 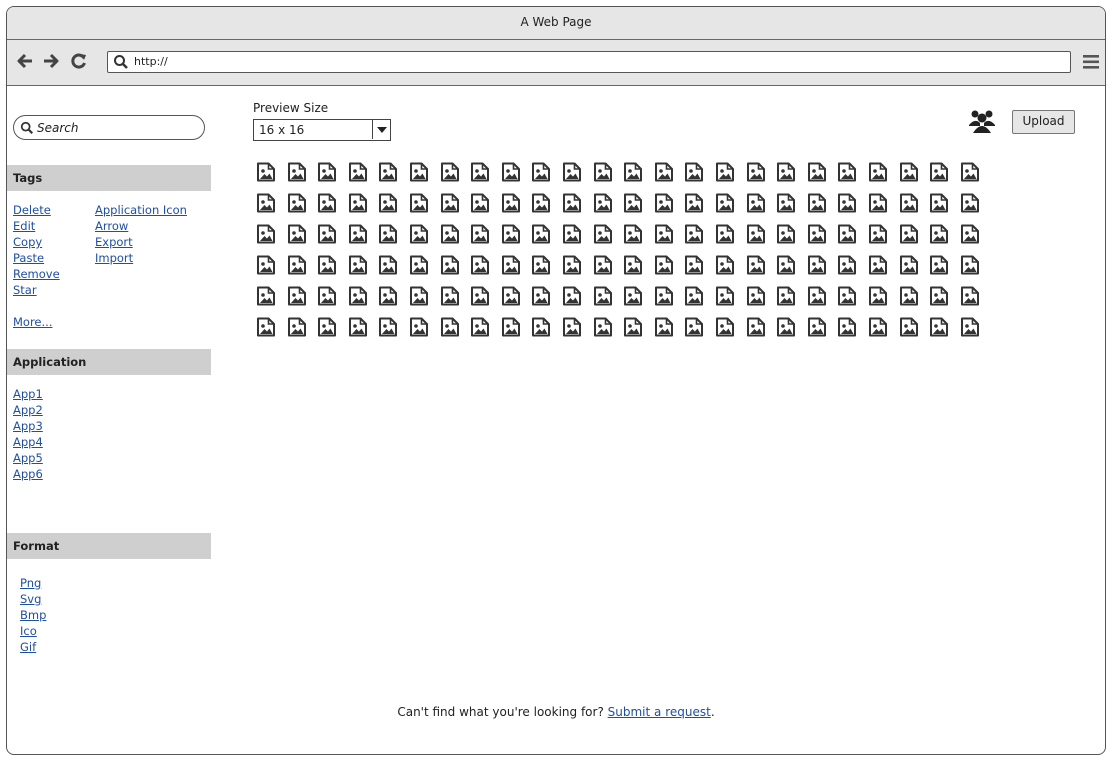 I want to click on tag-link-edit: Edit, so click(x=36, y=226).